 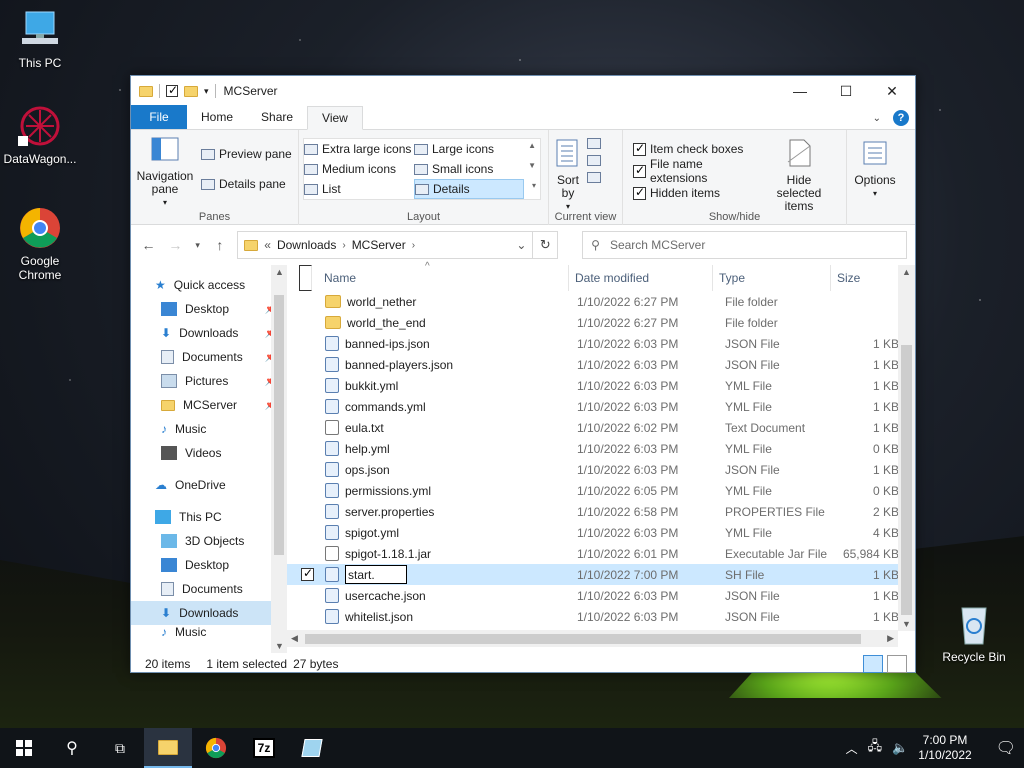 I want to click on desktop-icon-google-chrome: Google Chrome, so click(x=40, y=244).